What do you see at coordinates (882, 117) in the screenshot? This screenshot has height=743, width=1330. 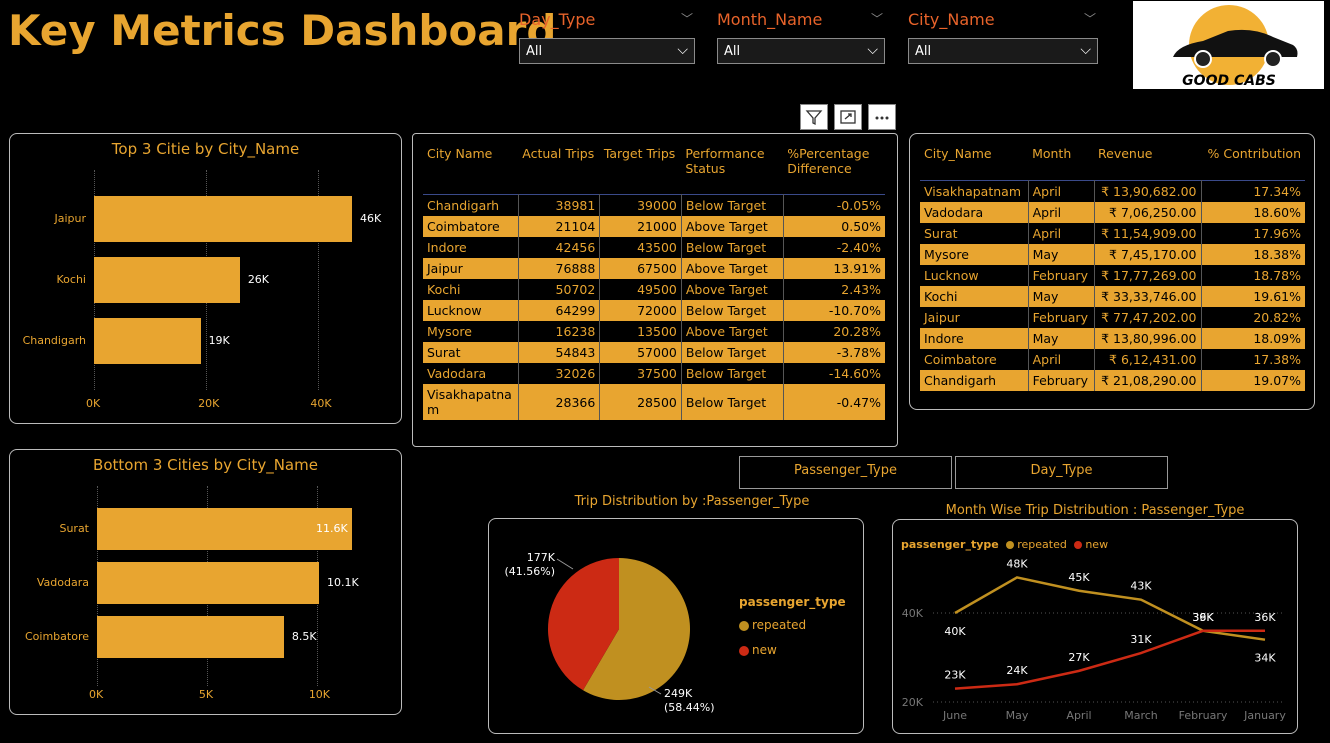 I see `more-options-icon` at bounding box center [882, 117].